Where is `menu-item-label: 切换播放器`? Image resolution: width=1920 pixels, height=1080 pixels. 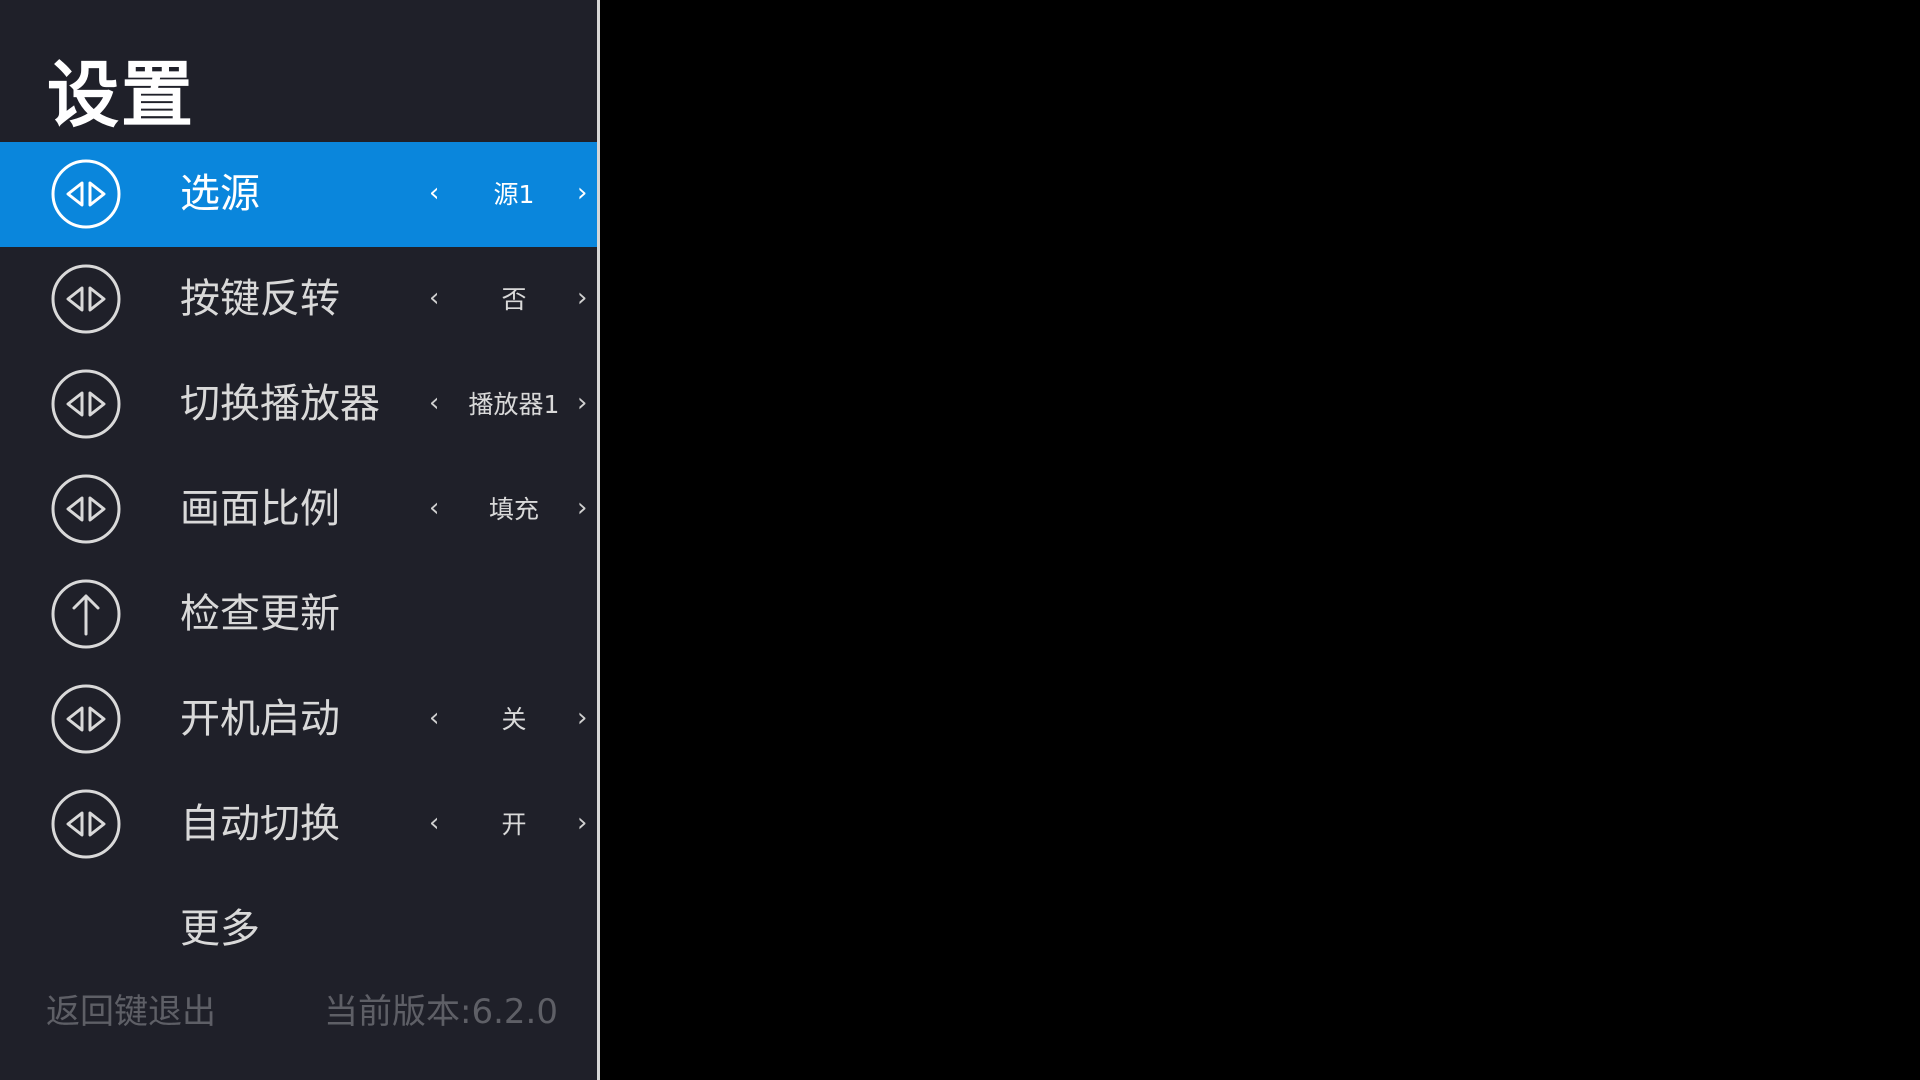 menu-item-label: 切换播放器 is located at coordinates (280, 404).